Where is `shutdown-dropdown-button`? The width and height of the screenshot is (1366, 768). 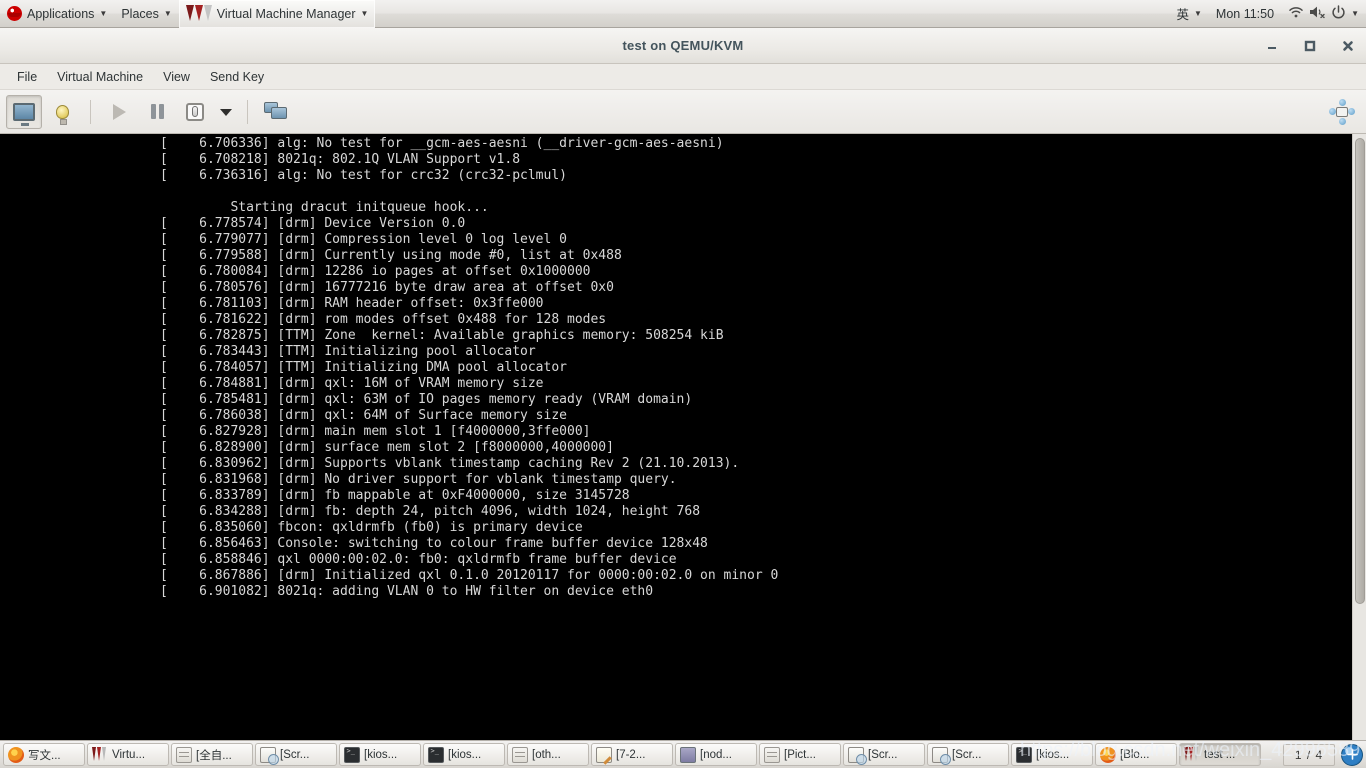
shutdown-dropdown-button is located at coordinates (226, 112).